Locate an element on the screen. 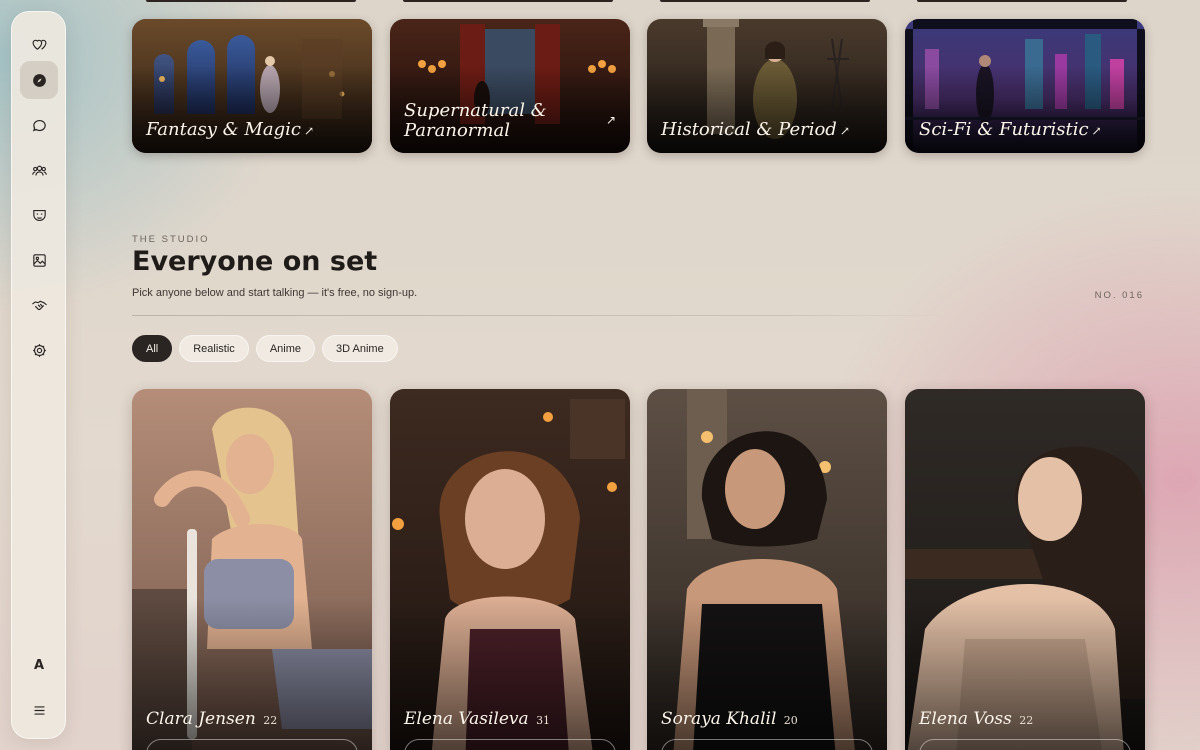  character-name-text: Elena Vasileva is located at coordinates (466, 719).